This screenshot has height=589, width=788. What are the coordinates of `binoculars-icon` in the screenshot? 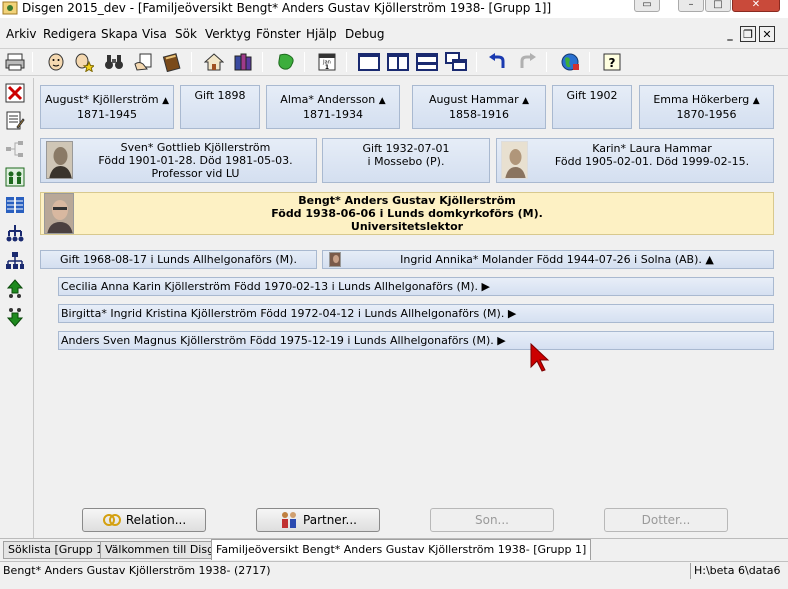 It's located at (114, 62).